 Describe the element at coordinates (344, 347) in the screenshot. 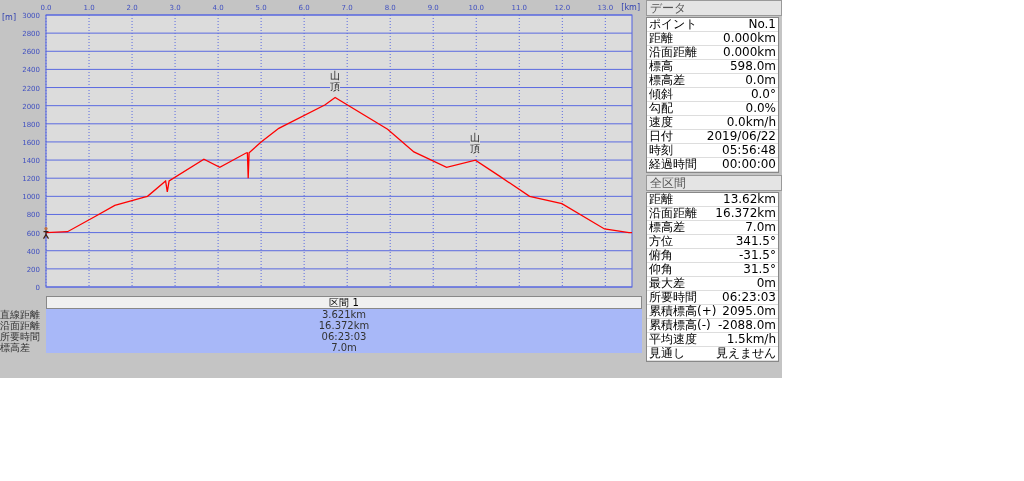

I see `table-cell: 7.0m` at that location.